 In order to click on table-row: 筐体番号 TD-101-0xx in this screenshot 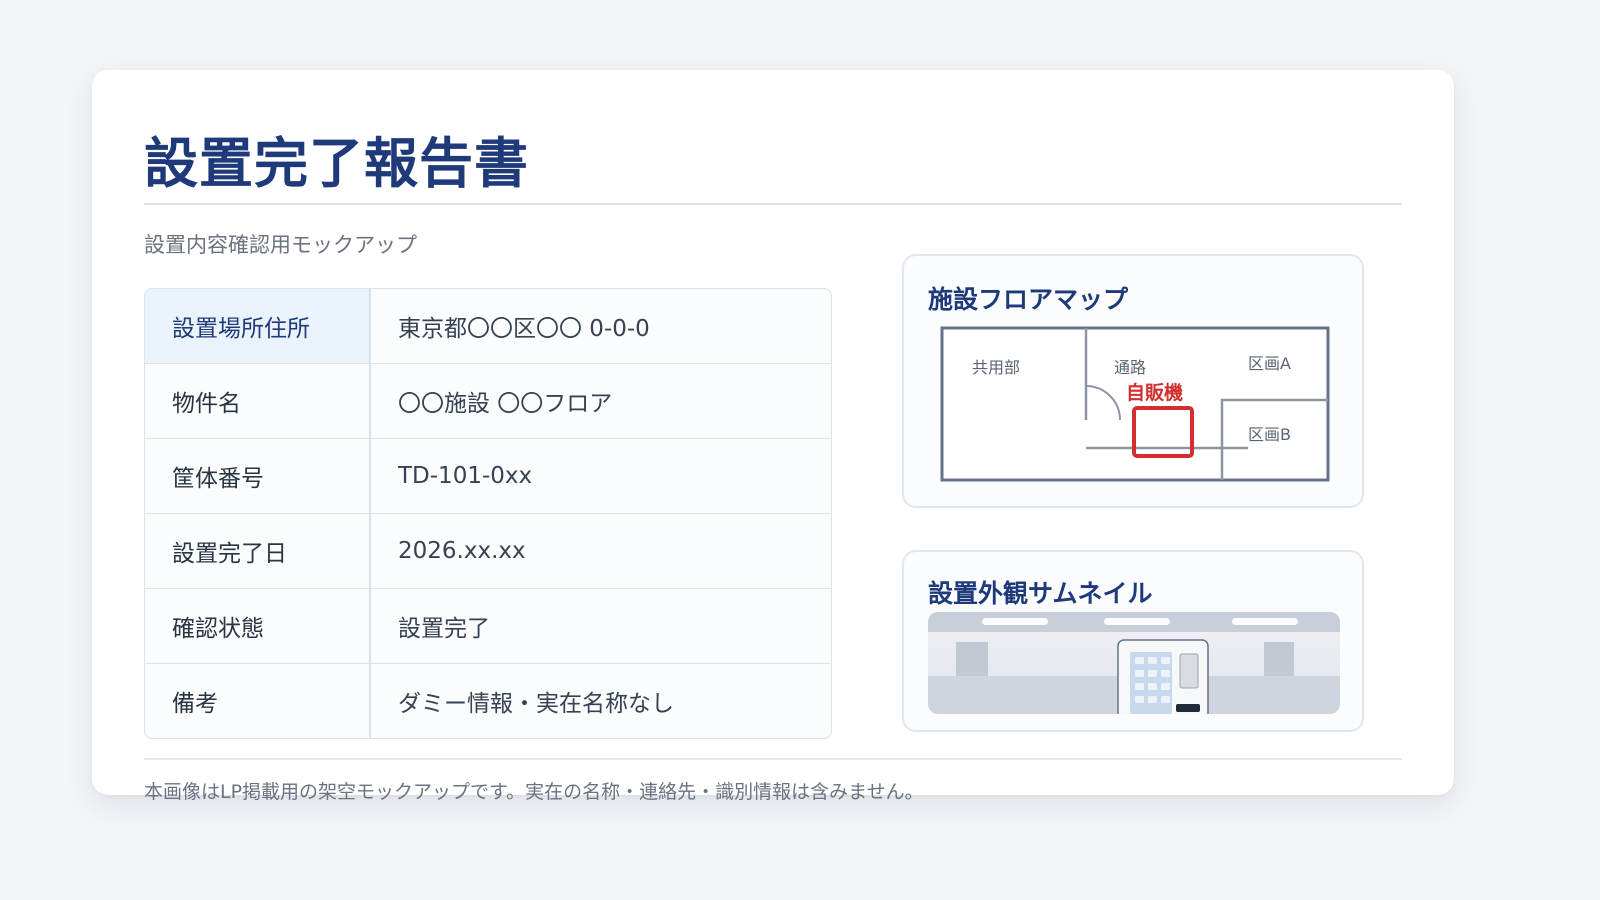, I will do `click(488, 476)`.